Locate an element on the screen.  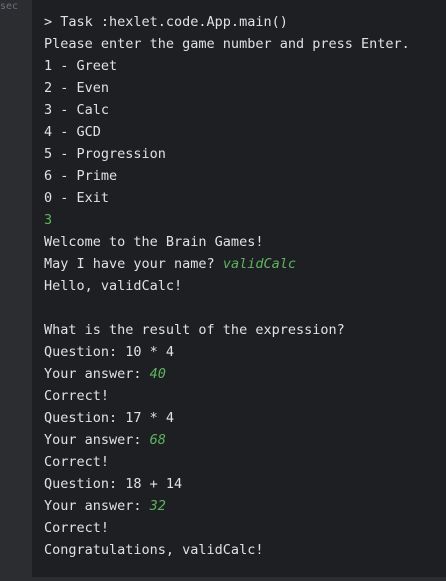
console-line: What is the result of the expression? is located at coordinates (227, 330).